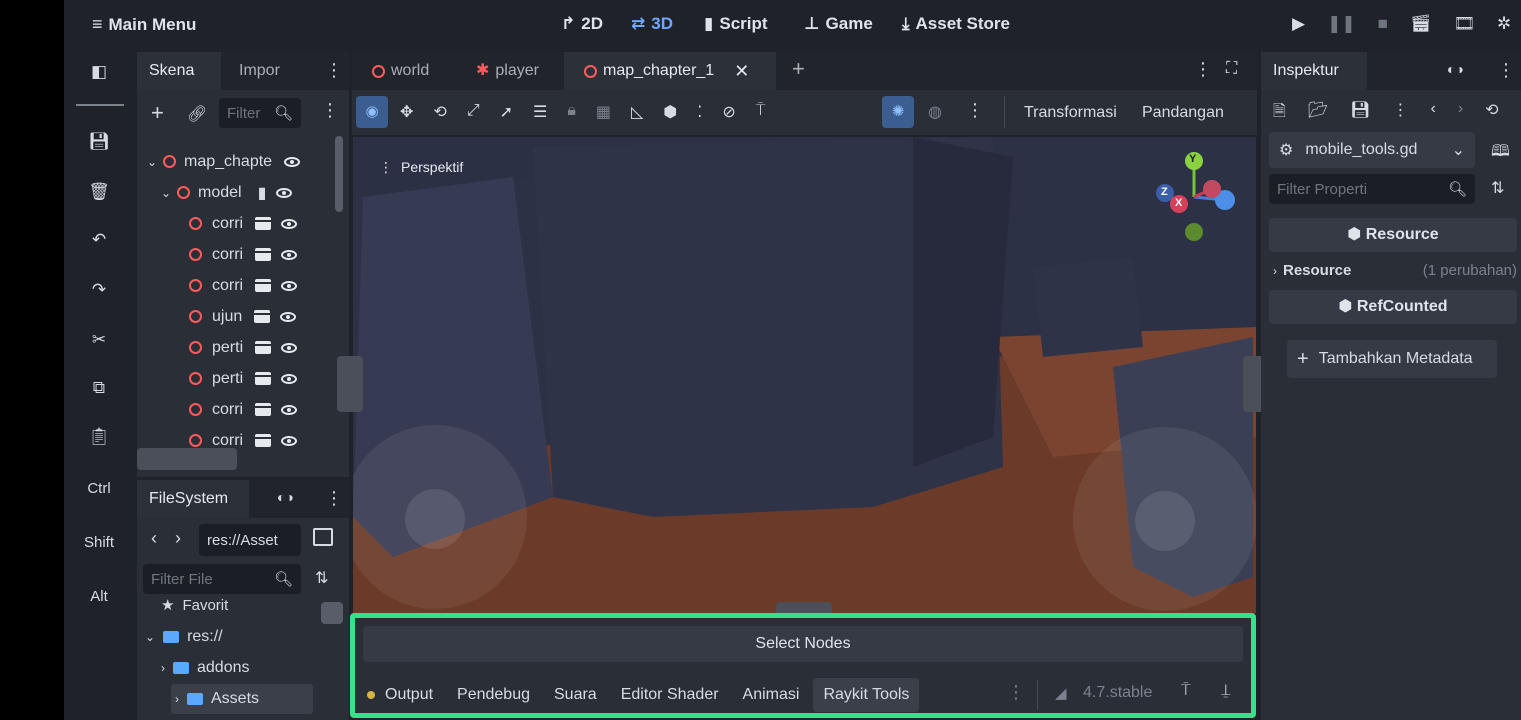  What do you see at coordinates (728, 112) in the screenshot?
I see `sun-preview-icon: ⊘` at bounding box center [728, 112].